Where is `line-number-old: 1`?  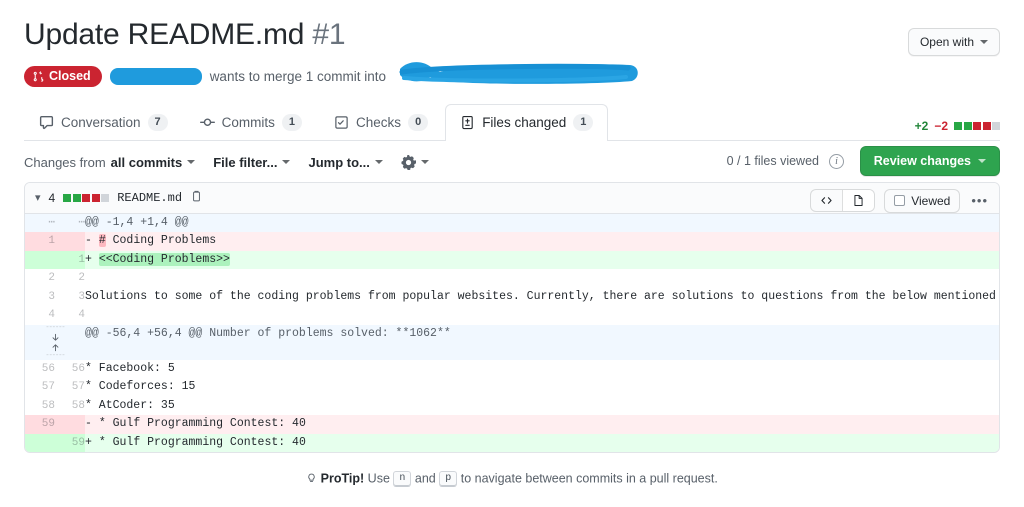 line-number-old: 1 is located at coordinates (40, 241).